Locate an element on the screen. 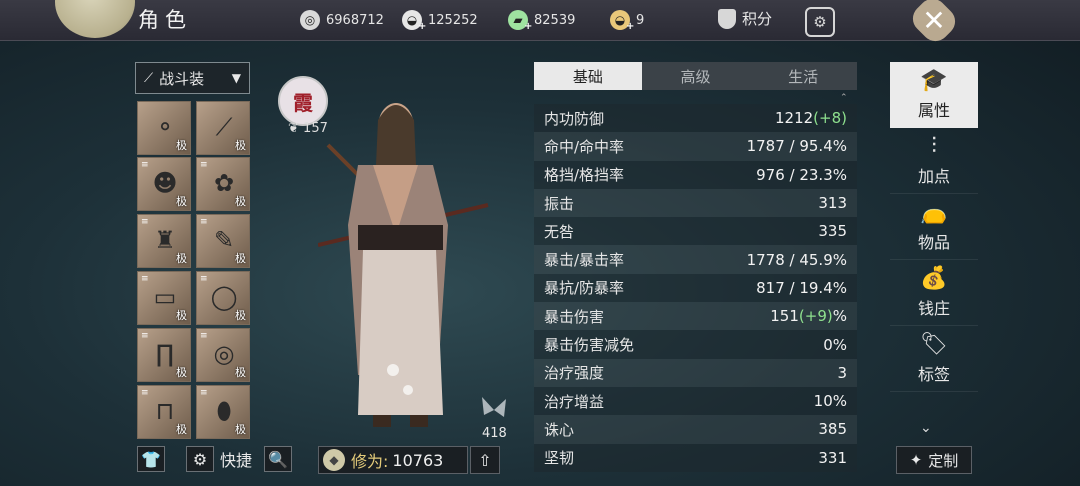  silver-value: 125252 is located at coordinates (453, 20).